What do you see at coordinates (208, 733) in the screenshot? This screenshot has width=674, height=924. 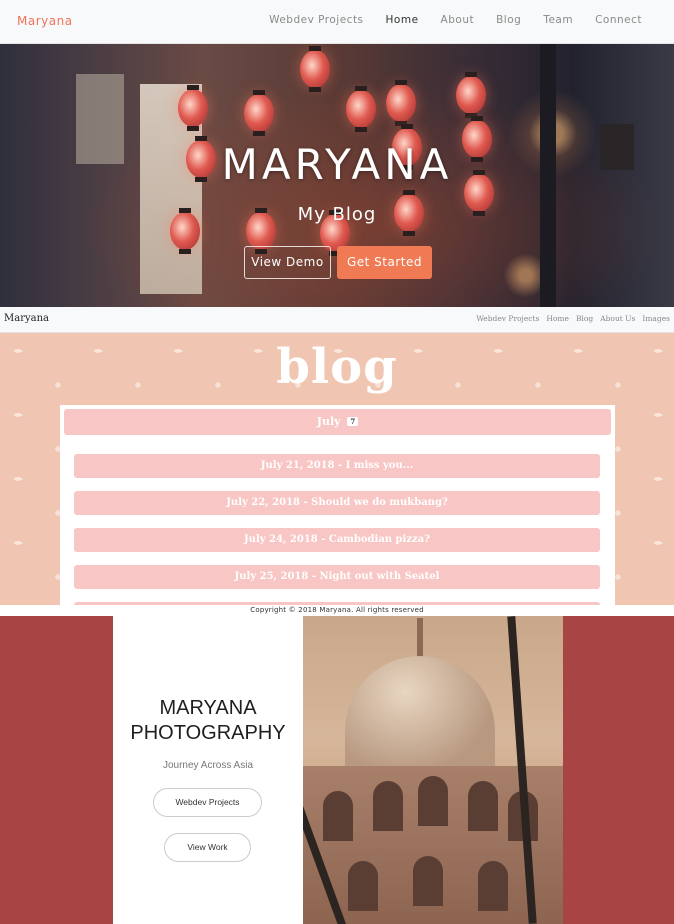 I see `photography-title-line2: PHOTOGRAPHY` at bounding box center [208, 733].